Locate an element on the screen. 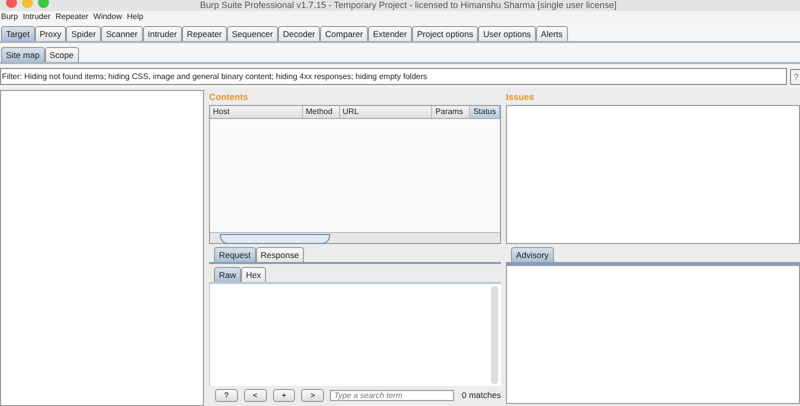  tab: Repeater is located at coordinates (204, 33).